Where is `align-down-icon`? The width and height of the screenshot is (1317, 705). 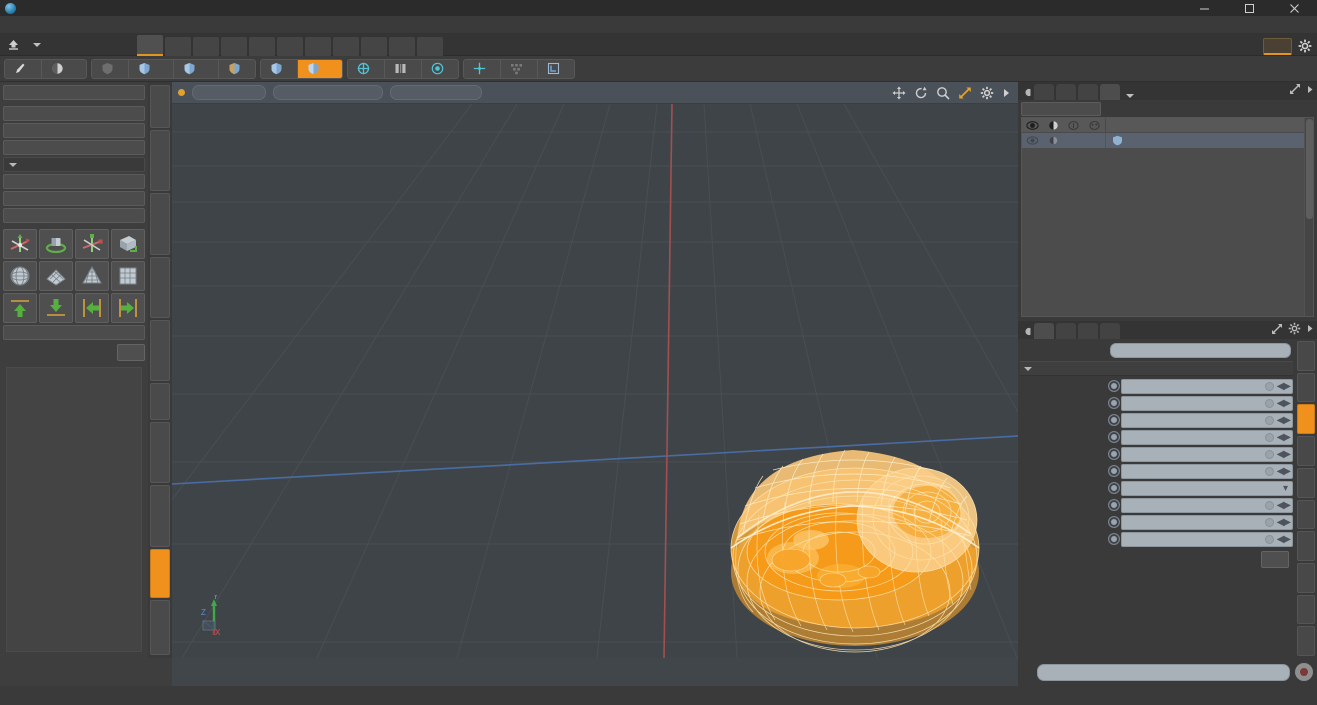 align-down-icon is located at coordinates (56, 308).